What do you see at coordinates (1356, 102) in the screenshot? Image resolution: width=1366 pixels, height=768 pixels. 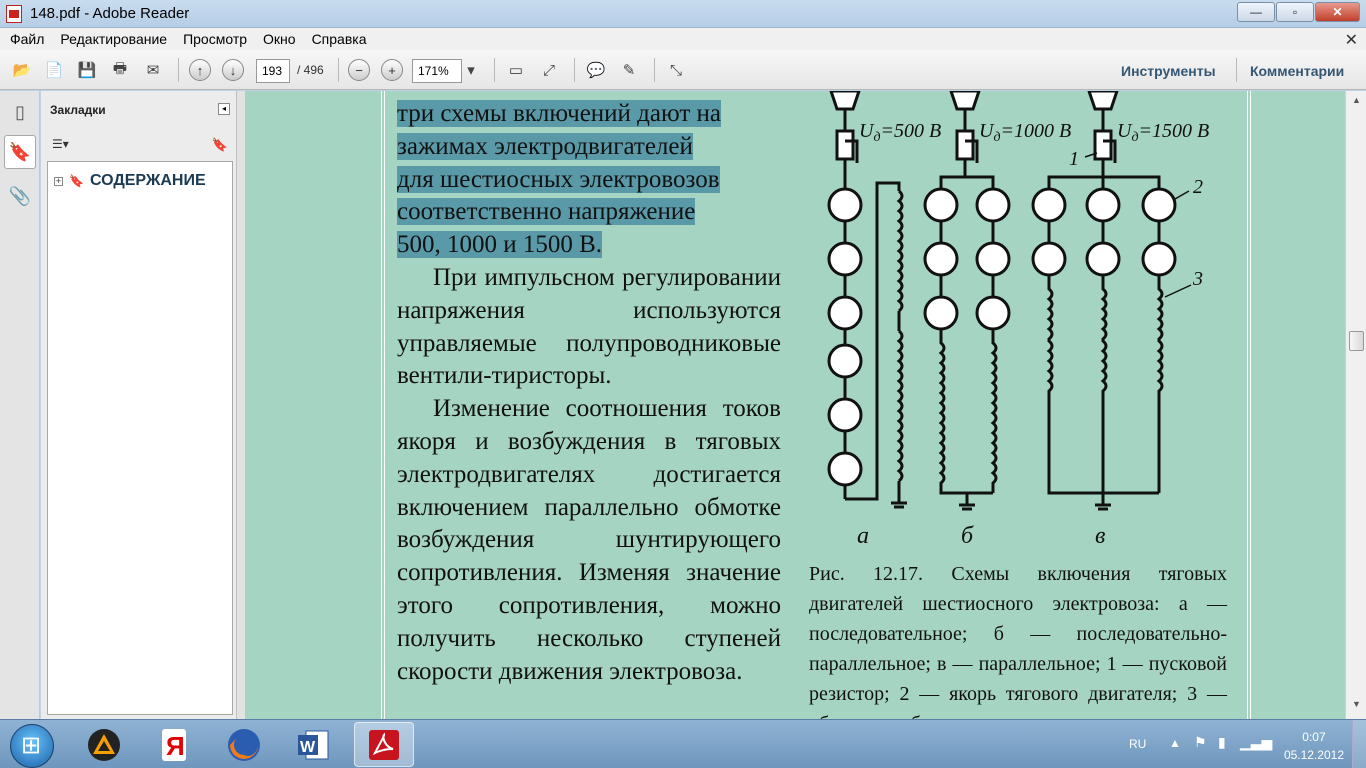 I see `scroll-up-icon: ▲` at bounding box center [1356, 102].